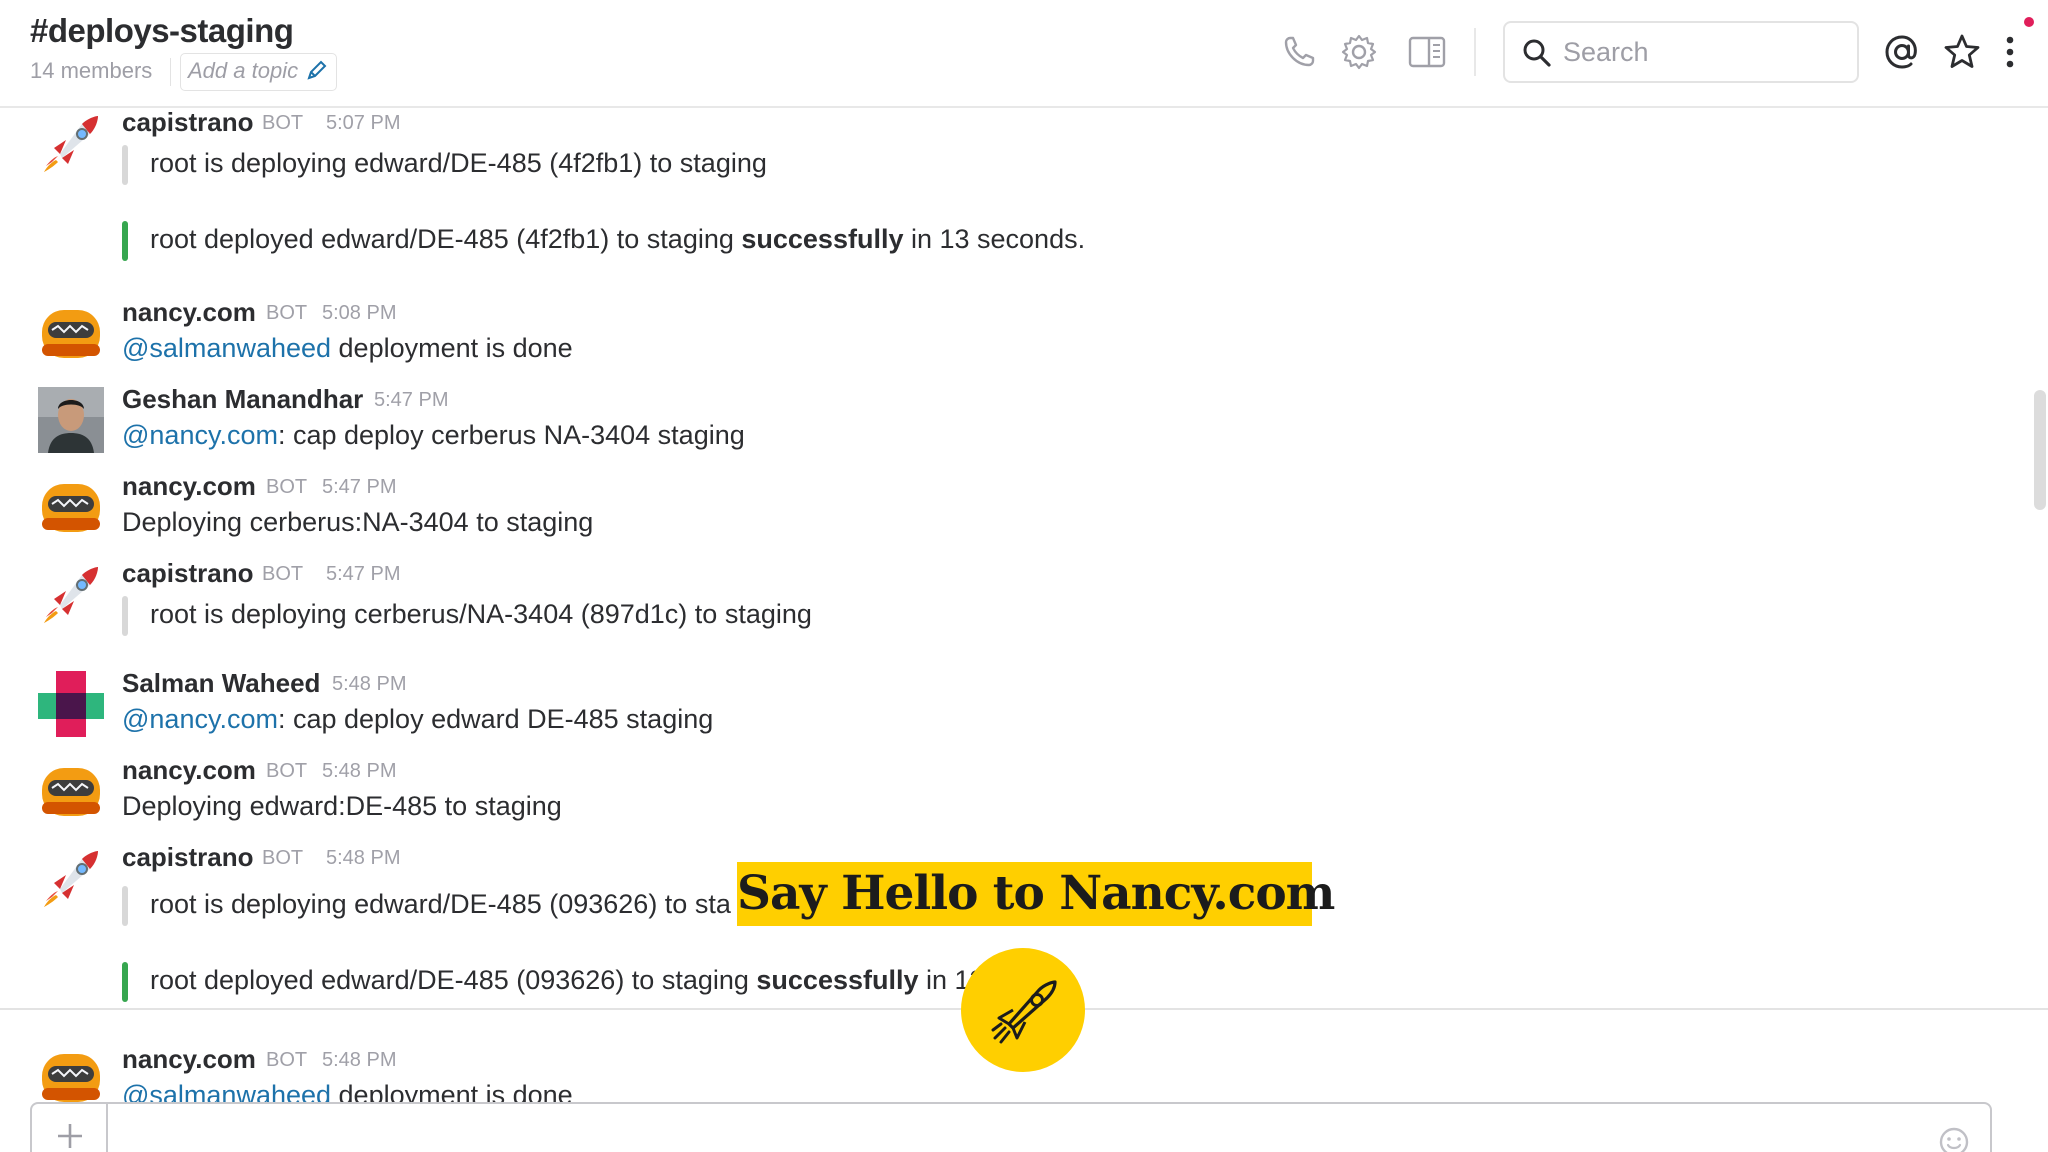  I want to click on message-timestamp: 5:08 PM, so click(359, 313).